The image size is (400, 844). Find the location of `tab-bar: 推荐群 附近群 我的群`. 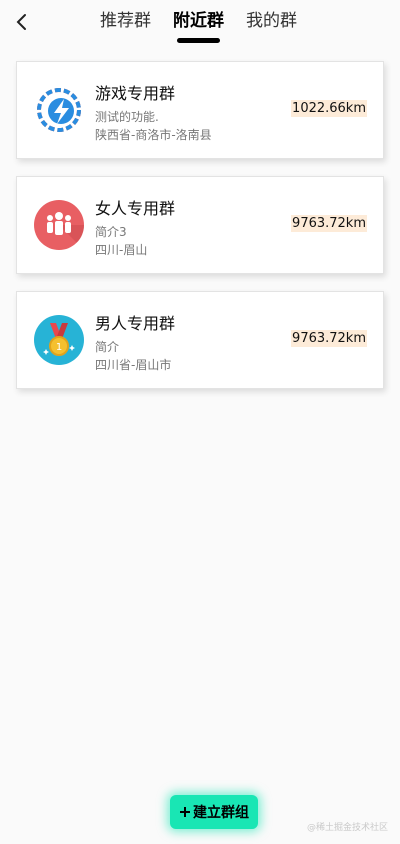

tab-bar: 推荐群 附近群 我的群 is located at coordinates (198, 26).